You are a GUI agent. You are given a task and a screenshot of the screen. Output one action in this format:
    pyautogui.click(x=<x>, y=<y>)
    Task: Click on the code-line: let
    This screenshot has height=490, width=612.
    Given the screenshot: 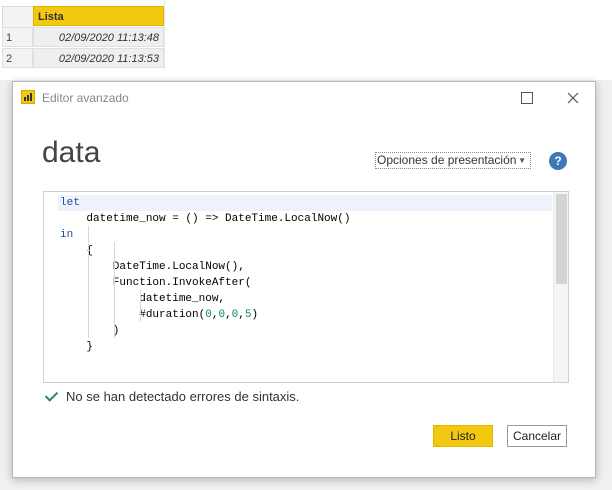 What is the action you would take?
    pyautogui.click(x=305, y=203)
    